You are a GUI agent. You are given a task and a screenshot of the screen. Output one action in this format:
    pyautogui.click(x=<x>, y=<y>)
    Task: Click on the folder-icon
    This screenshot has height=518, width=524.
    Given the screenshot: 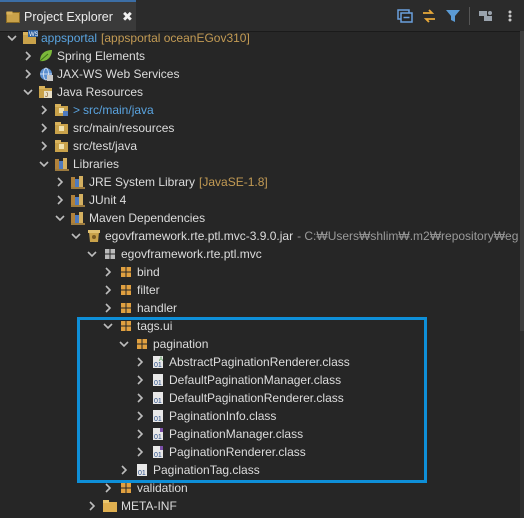 What is the action you would take?
    pyautogui.click(x=110, y=506)
    